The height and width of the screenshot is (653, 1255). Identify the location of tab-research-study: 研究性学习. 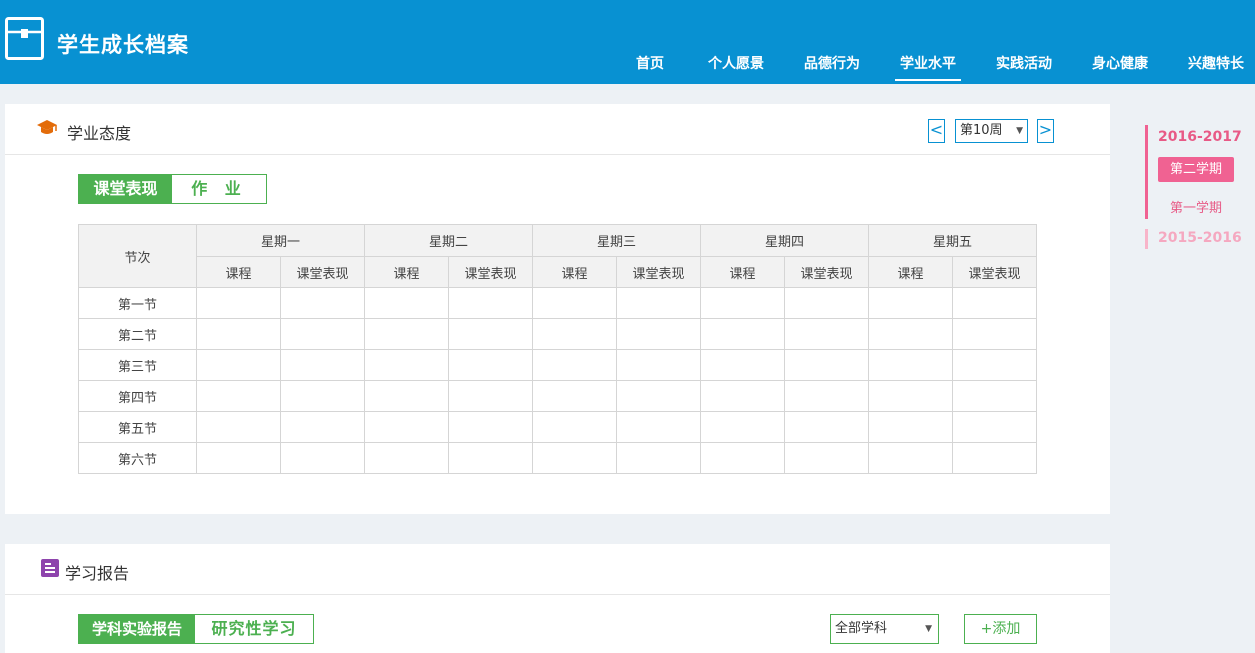
(254, 629).